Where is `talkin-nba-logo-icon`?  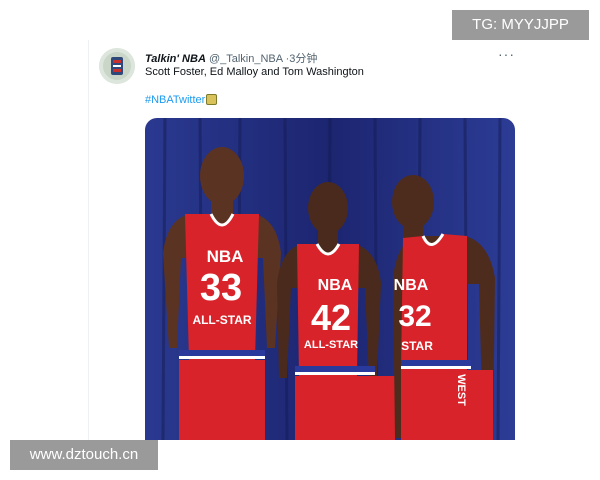 talkin-nba-logo-icon is located at coordinates (117, 66).